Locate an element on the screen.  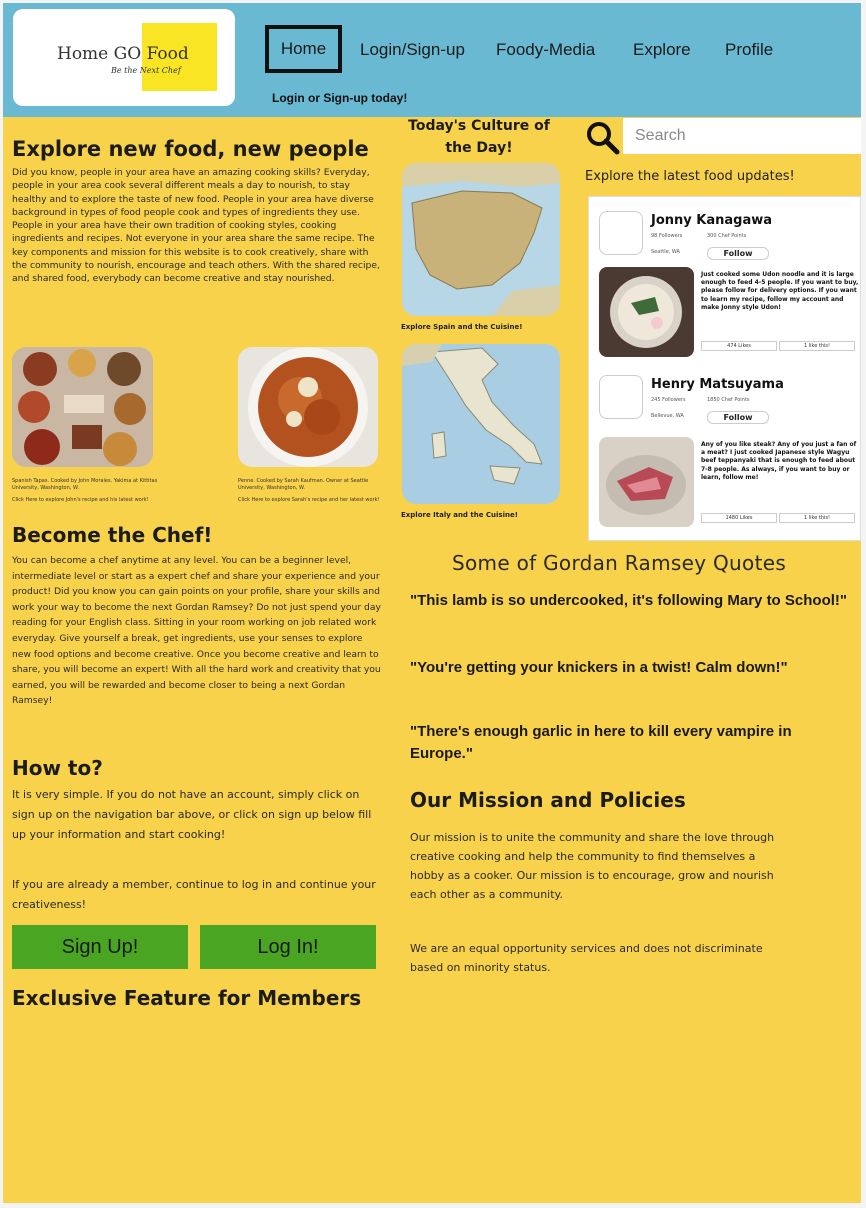
nav-explore: Explore is located at coordinates (662, 50).